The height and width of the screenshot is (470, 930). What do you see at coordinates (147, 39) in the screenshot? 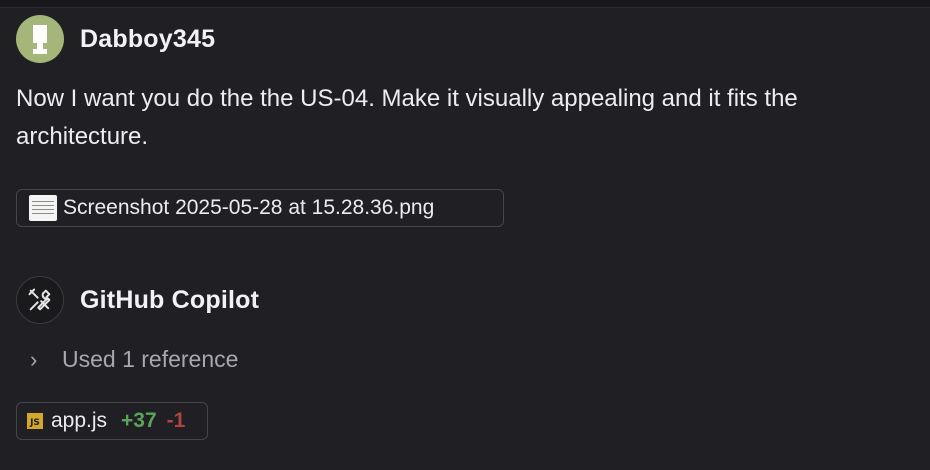
I see `user-author-name: Dabboy345` at bounding box center [147, 39].